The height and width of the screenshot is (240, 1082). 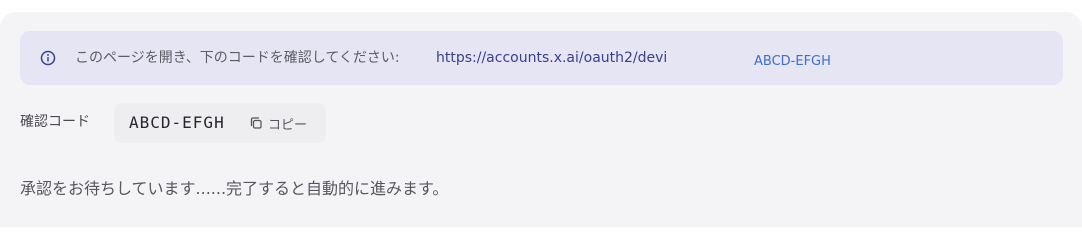 I want to click on banner-user-code: ABCD-EFGH, so click(x=792, y=61).